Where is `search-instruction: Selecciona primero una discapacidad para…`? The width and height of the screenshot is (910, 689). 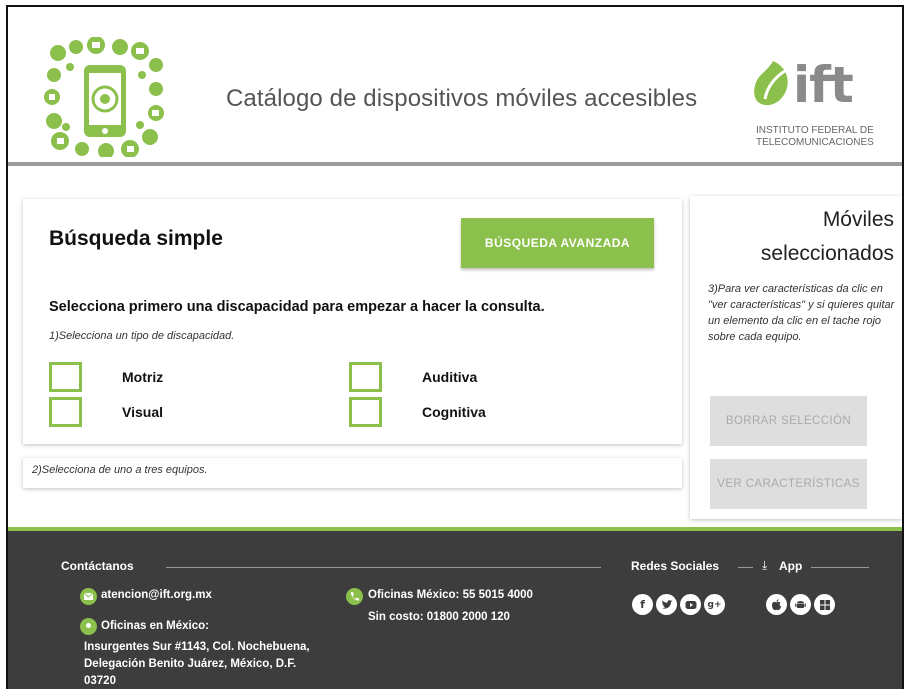
search-instruction: Selecciona primero una discapacidad para… is located at coordinates (297, 307).